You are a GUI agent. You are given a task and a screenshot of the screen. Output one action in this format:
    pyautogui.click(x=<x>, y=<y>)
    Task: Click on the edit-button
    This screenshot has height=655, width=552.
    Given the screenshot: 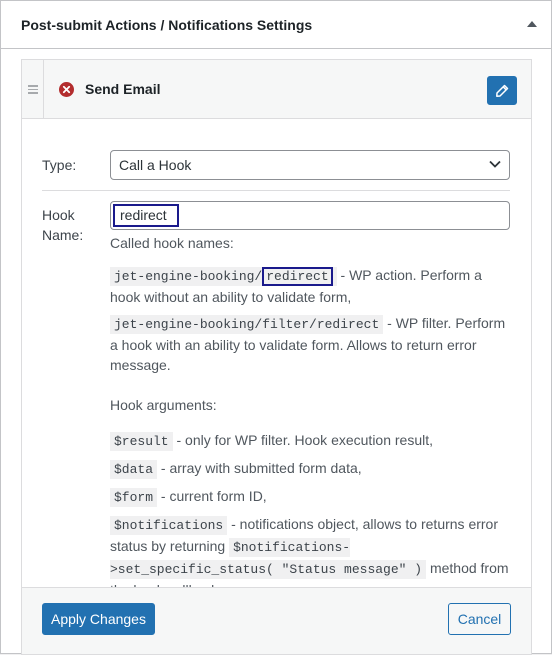 What is the action you would take?
    pyautogui.click(x=502, y=90)
    